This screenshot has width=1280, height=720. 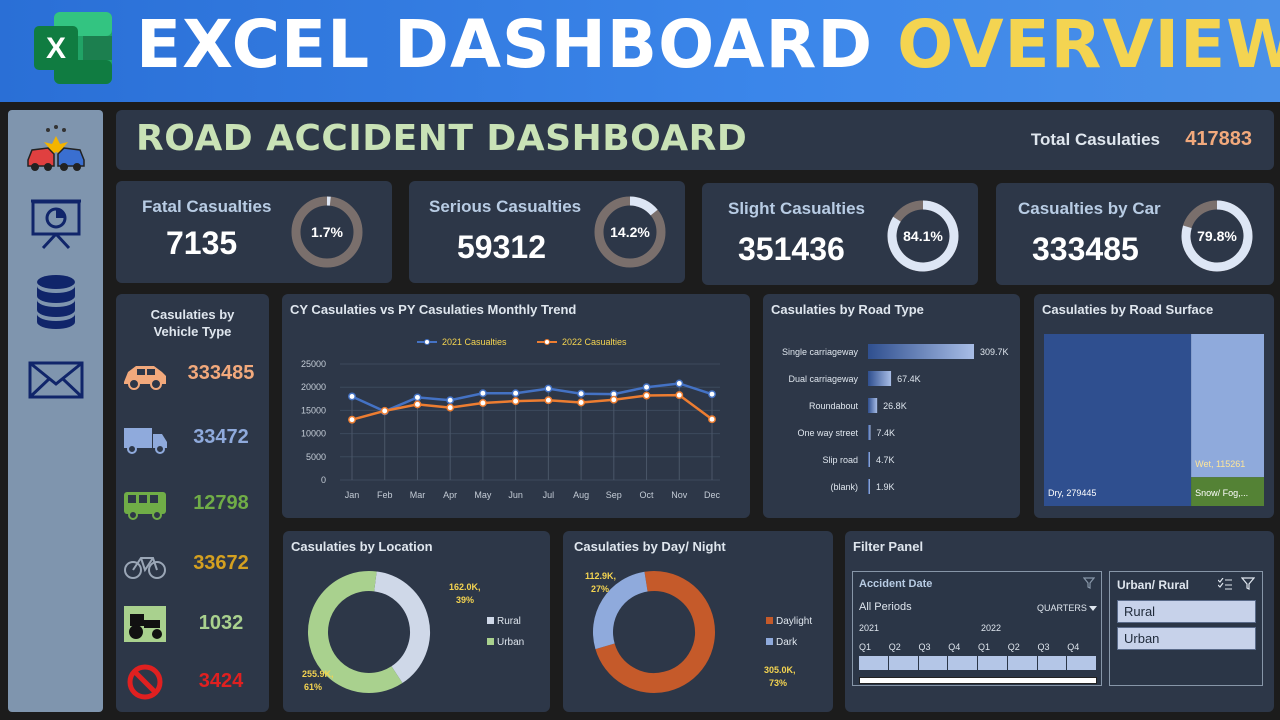 I want to click on kpi-label: Slight Casualties, so click(x=796, y=208).